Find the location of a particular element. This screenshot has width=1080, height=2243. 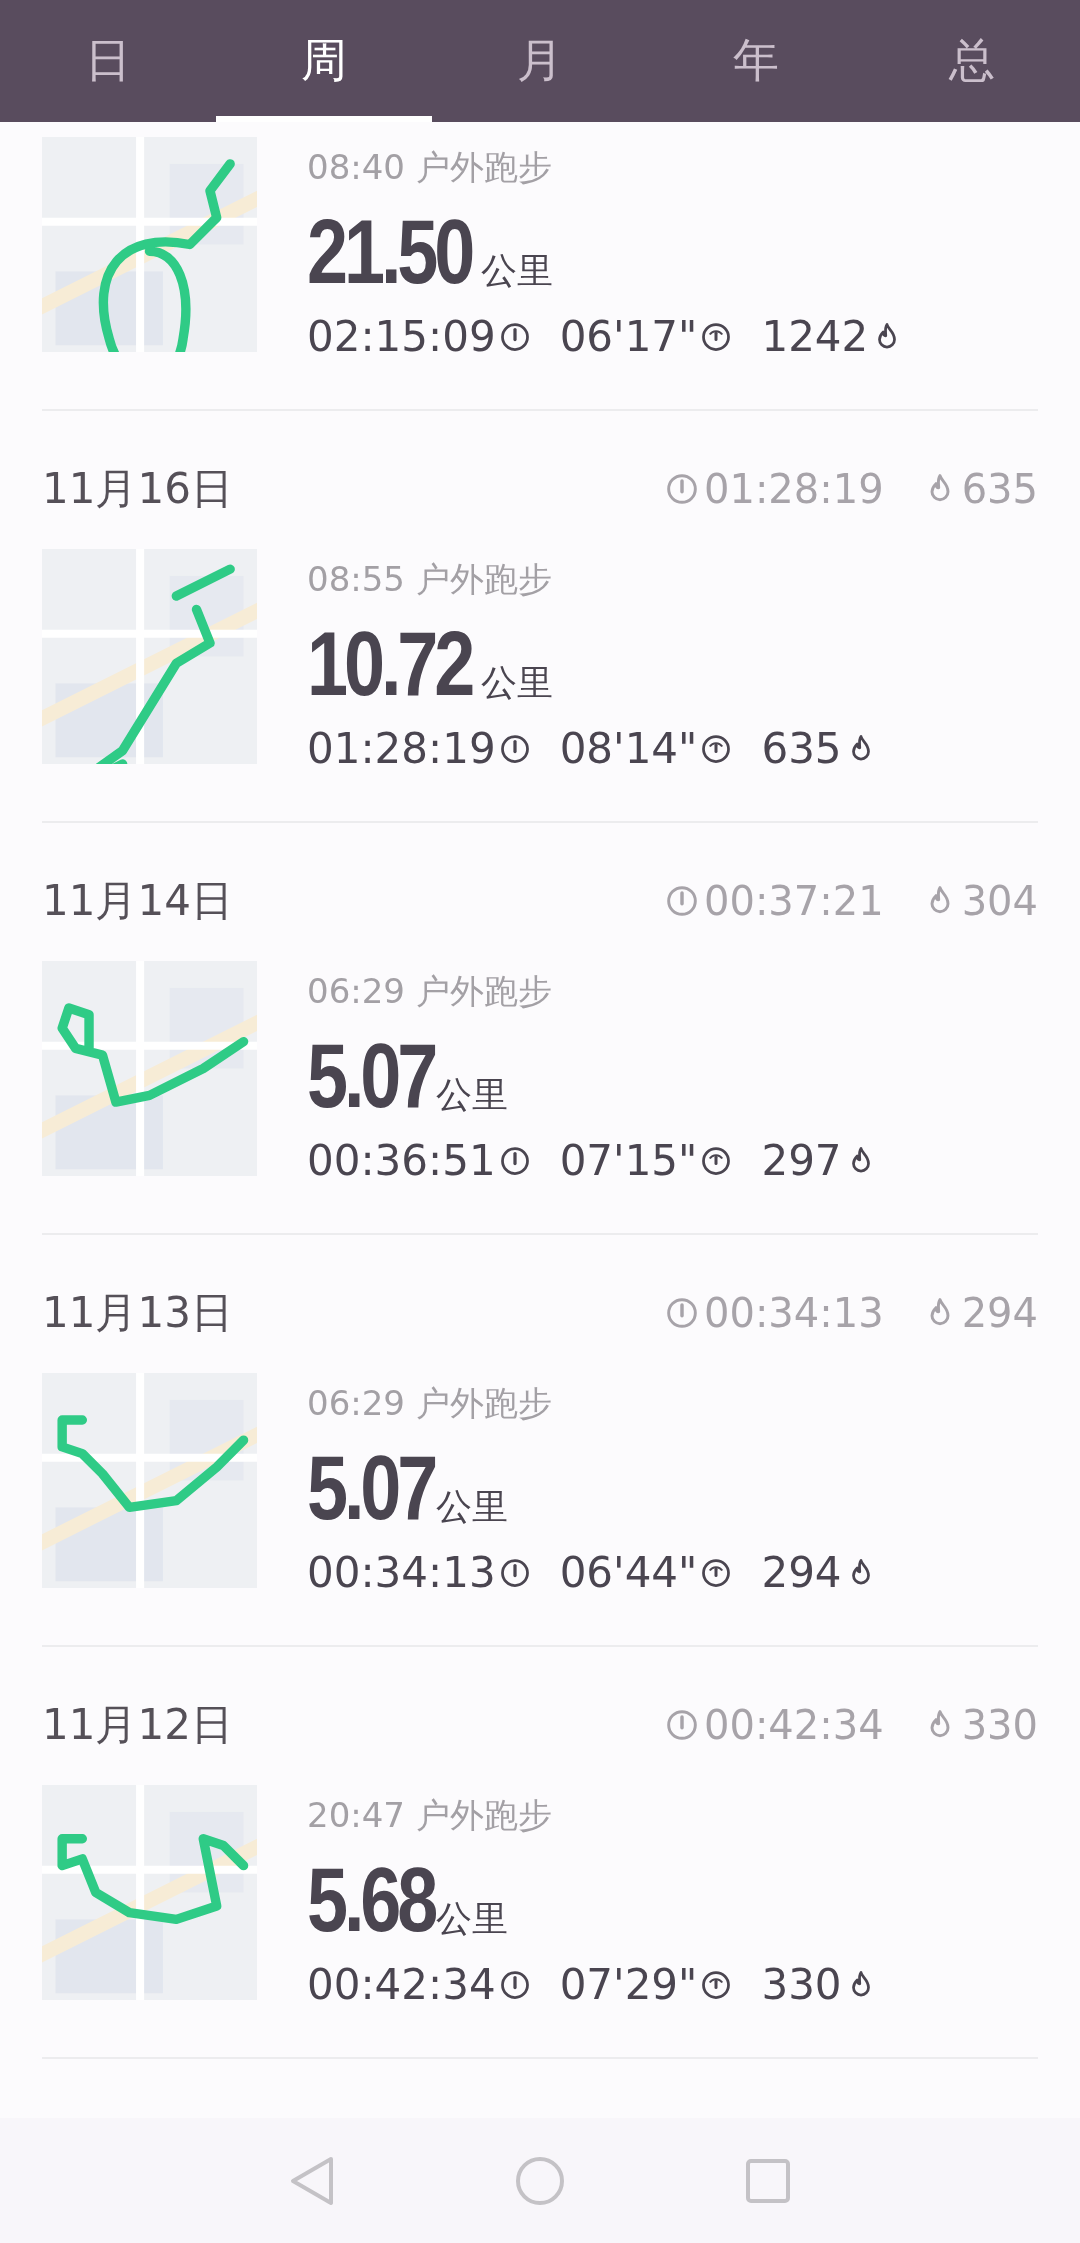

tab: 周 is located at coordinates (324, 61).